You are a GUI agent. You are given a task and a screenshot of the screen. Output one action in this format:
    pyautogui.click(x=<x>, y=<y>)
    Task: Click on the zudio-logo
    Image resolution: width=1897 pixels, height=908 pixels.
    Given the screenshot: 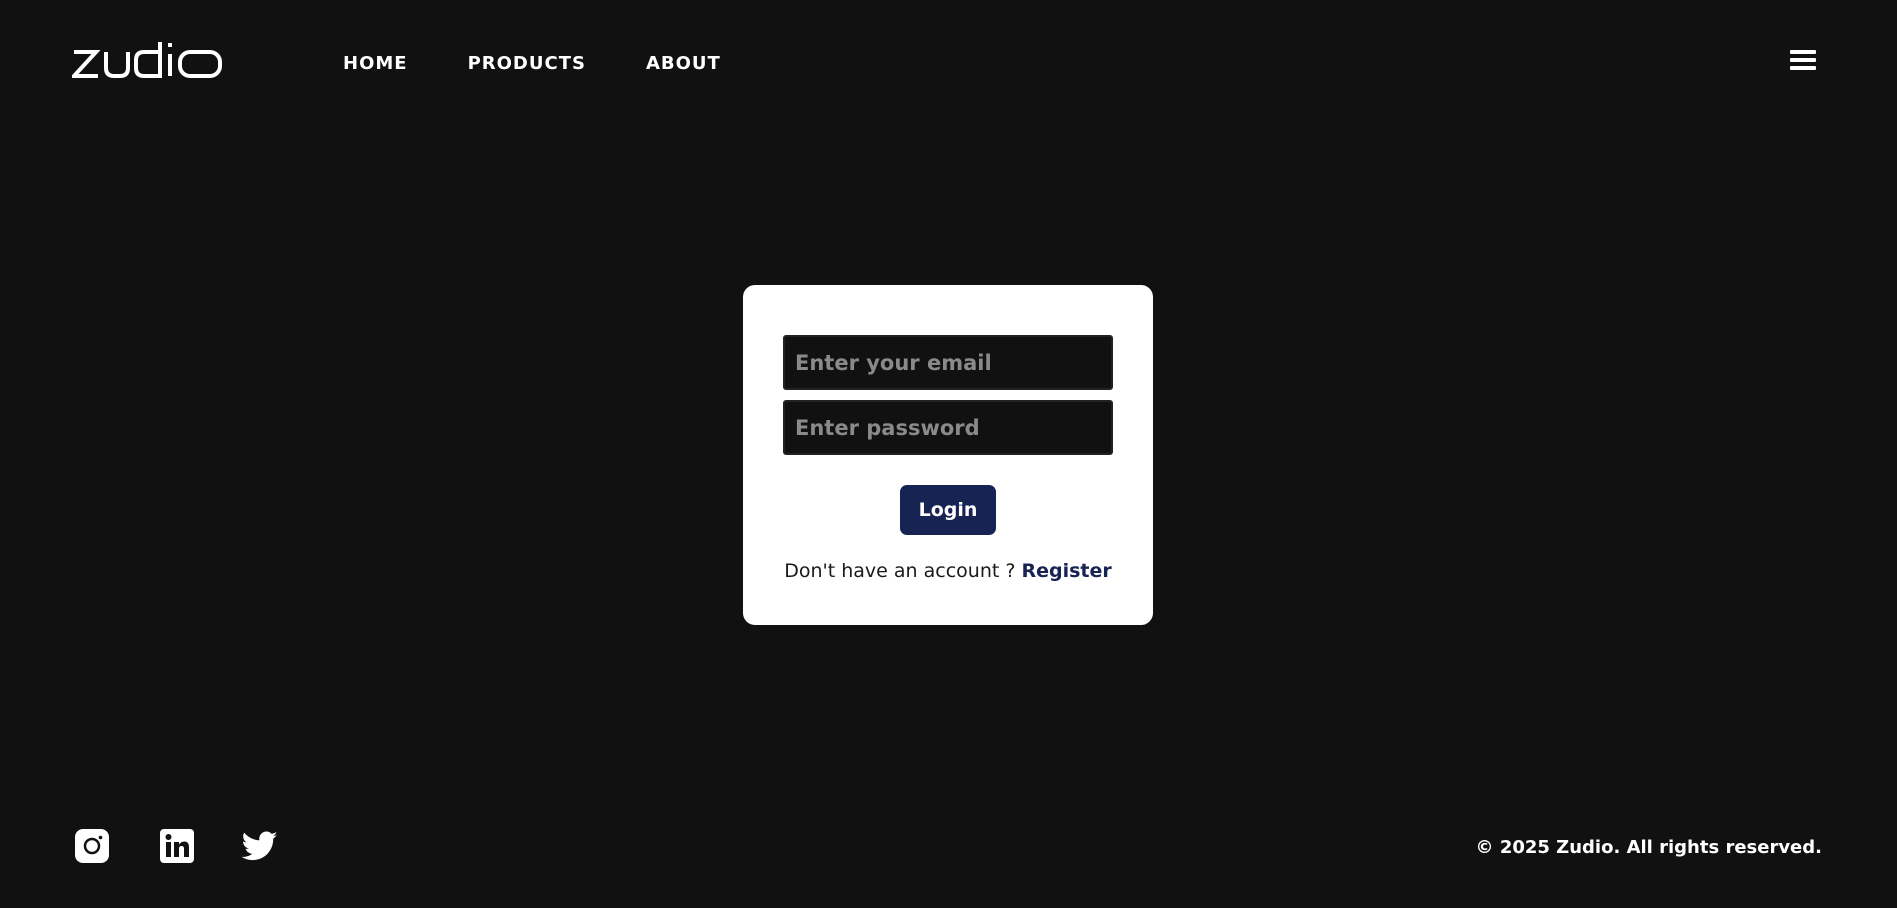 What is the action you would take?
    pyautogui.click(x=148, y=60)
    